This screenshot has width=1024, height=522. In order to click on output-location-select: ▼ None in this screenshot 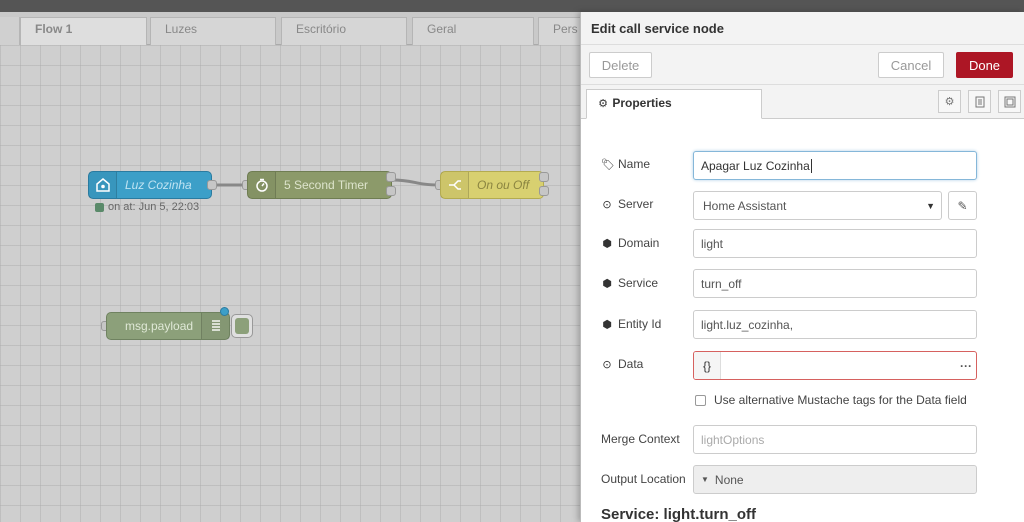, I will do `click(835, 479)`.